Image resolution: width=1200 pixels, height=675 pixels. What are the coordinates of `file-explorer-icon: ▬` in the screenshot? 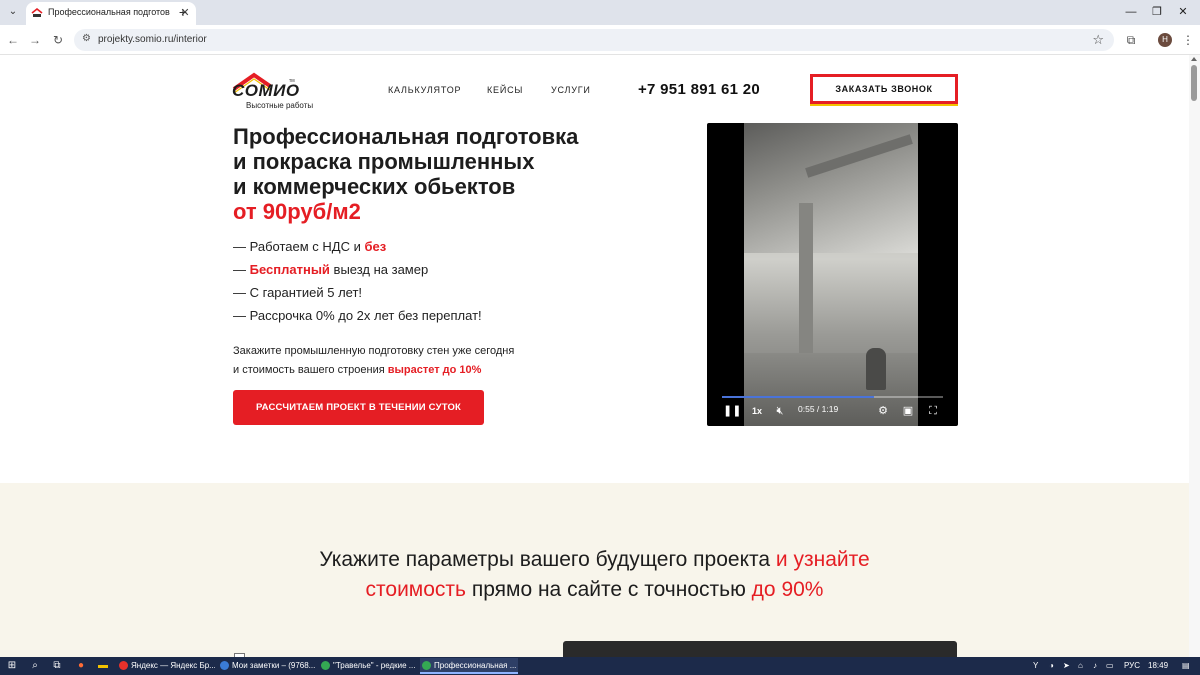 It's located at (103, 666).